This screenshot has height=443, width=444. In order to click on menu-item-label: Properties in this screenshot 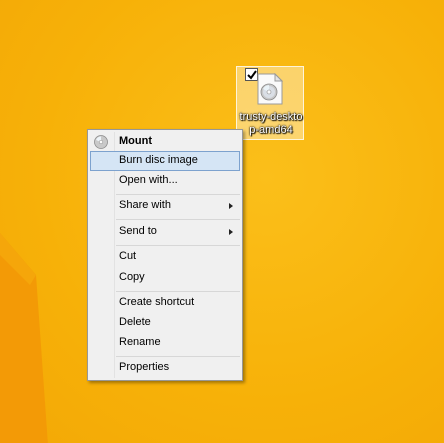, I will do `click(144, 367)`.